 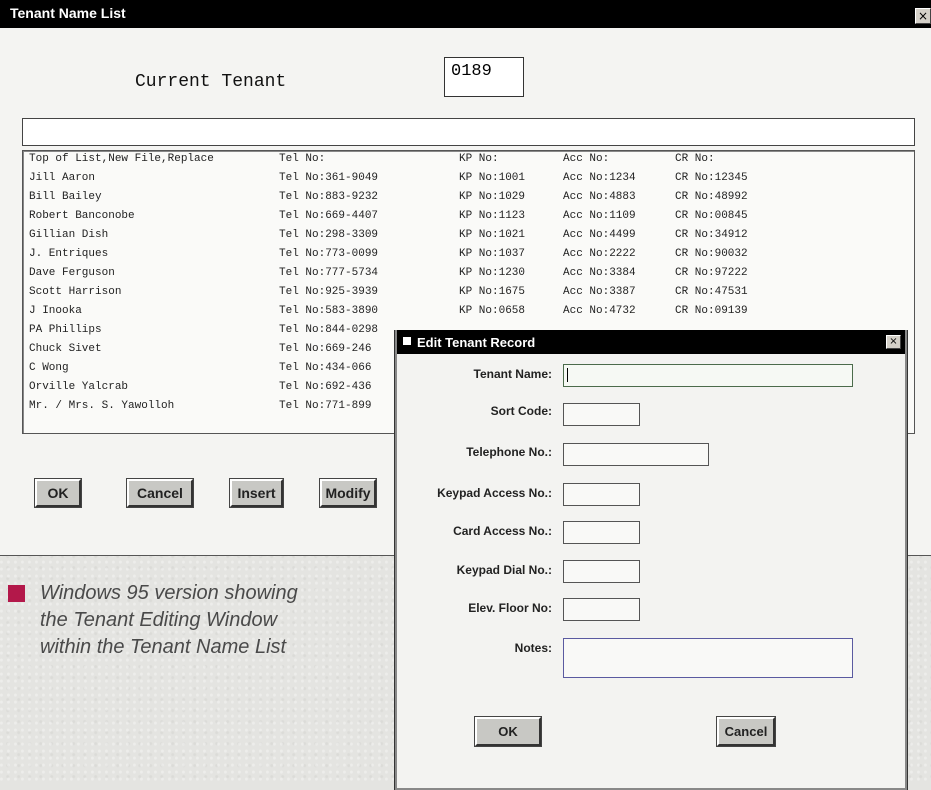 I want to click on cancel-button: Cancel, so click(x=160, y=493).